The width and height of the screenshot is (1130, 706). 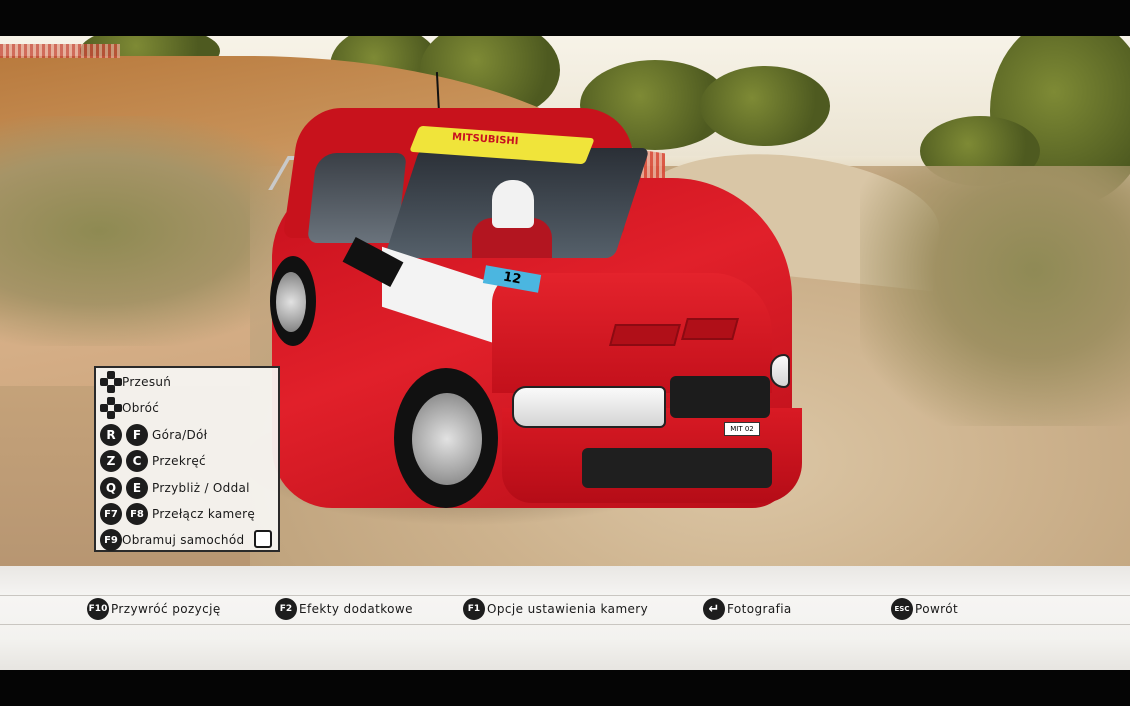 I want to click on control-label: Góra/Dół, so click(x=180, y=435).